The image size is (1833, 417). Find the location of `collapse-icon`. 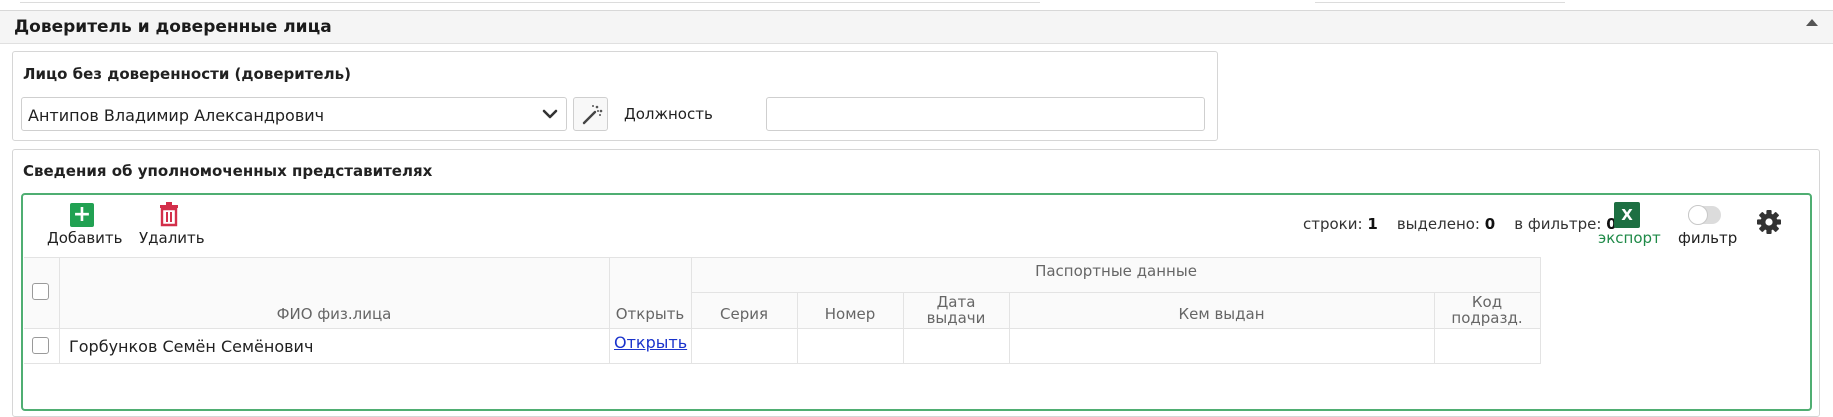

collapse-icon is located at coordinates (1812, 22).